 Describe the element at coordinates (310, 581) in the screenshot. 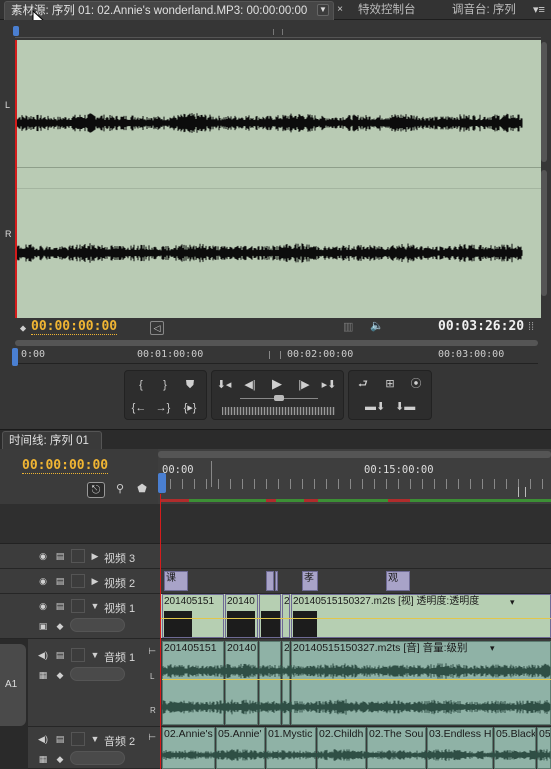

I see `clip-video2: 孝` at that location.